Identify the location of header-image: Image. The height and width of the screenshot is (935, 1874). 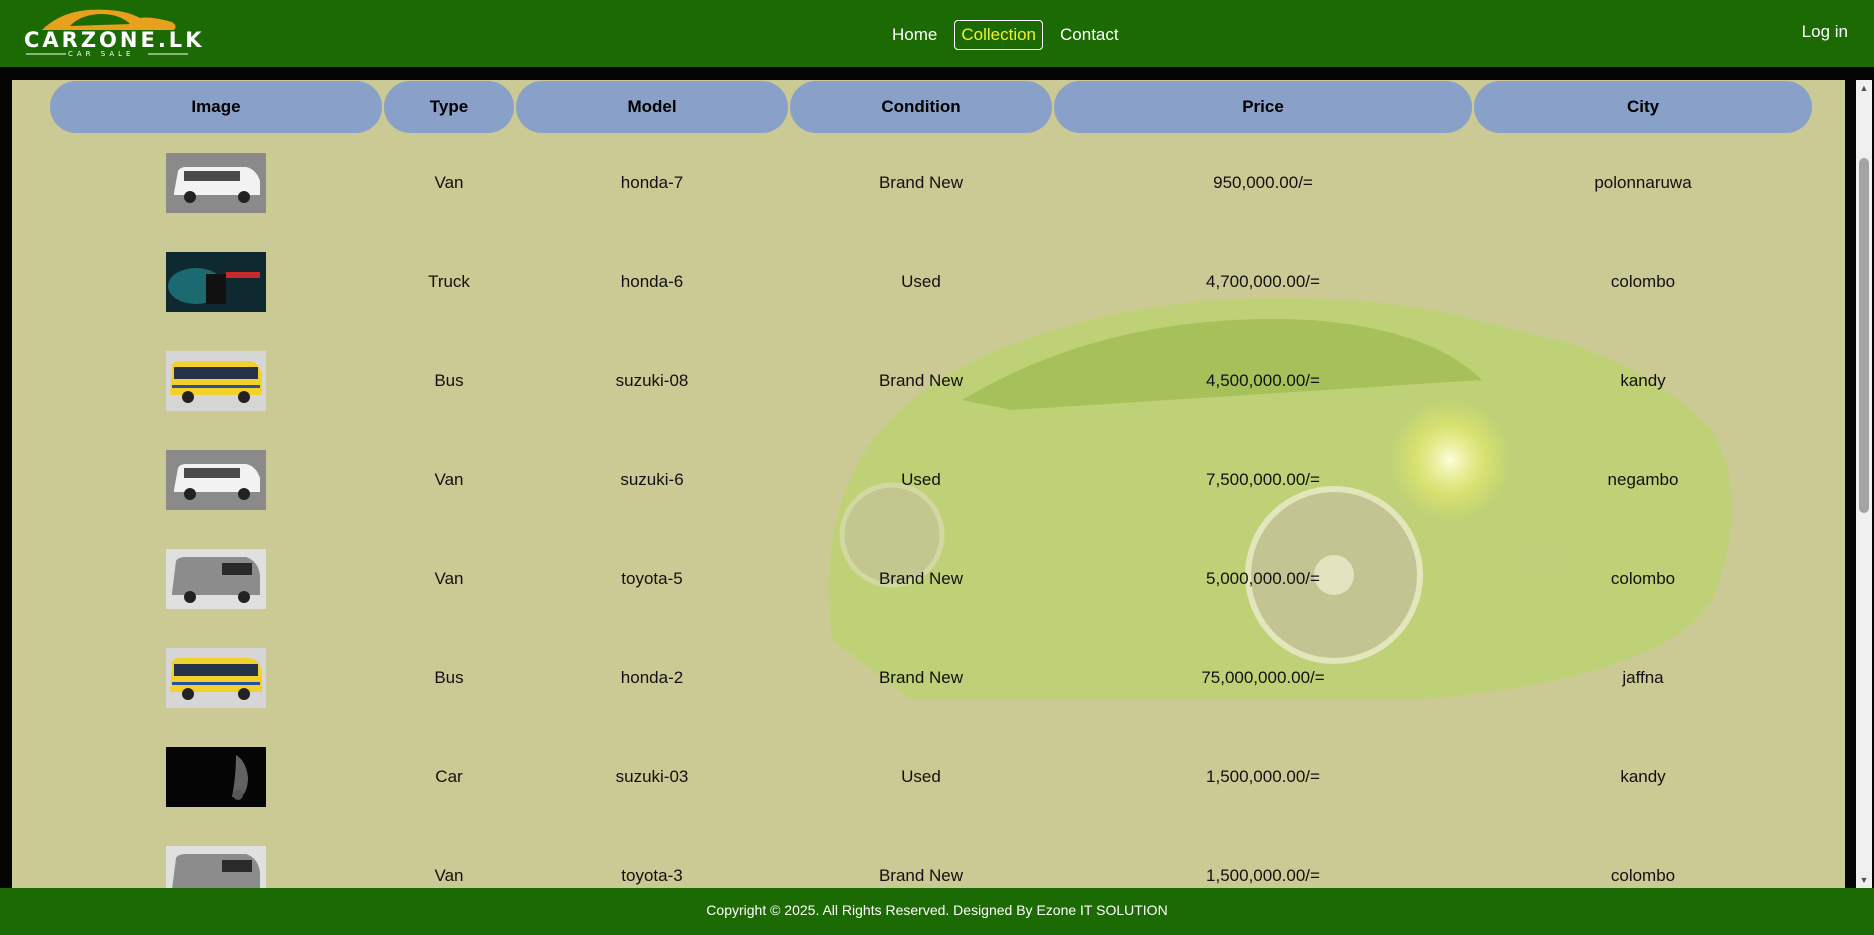
(216, 107).